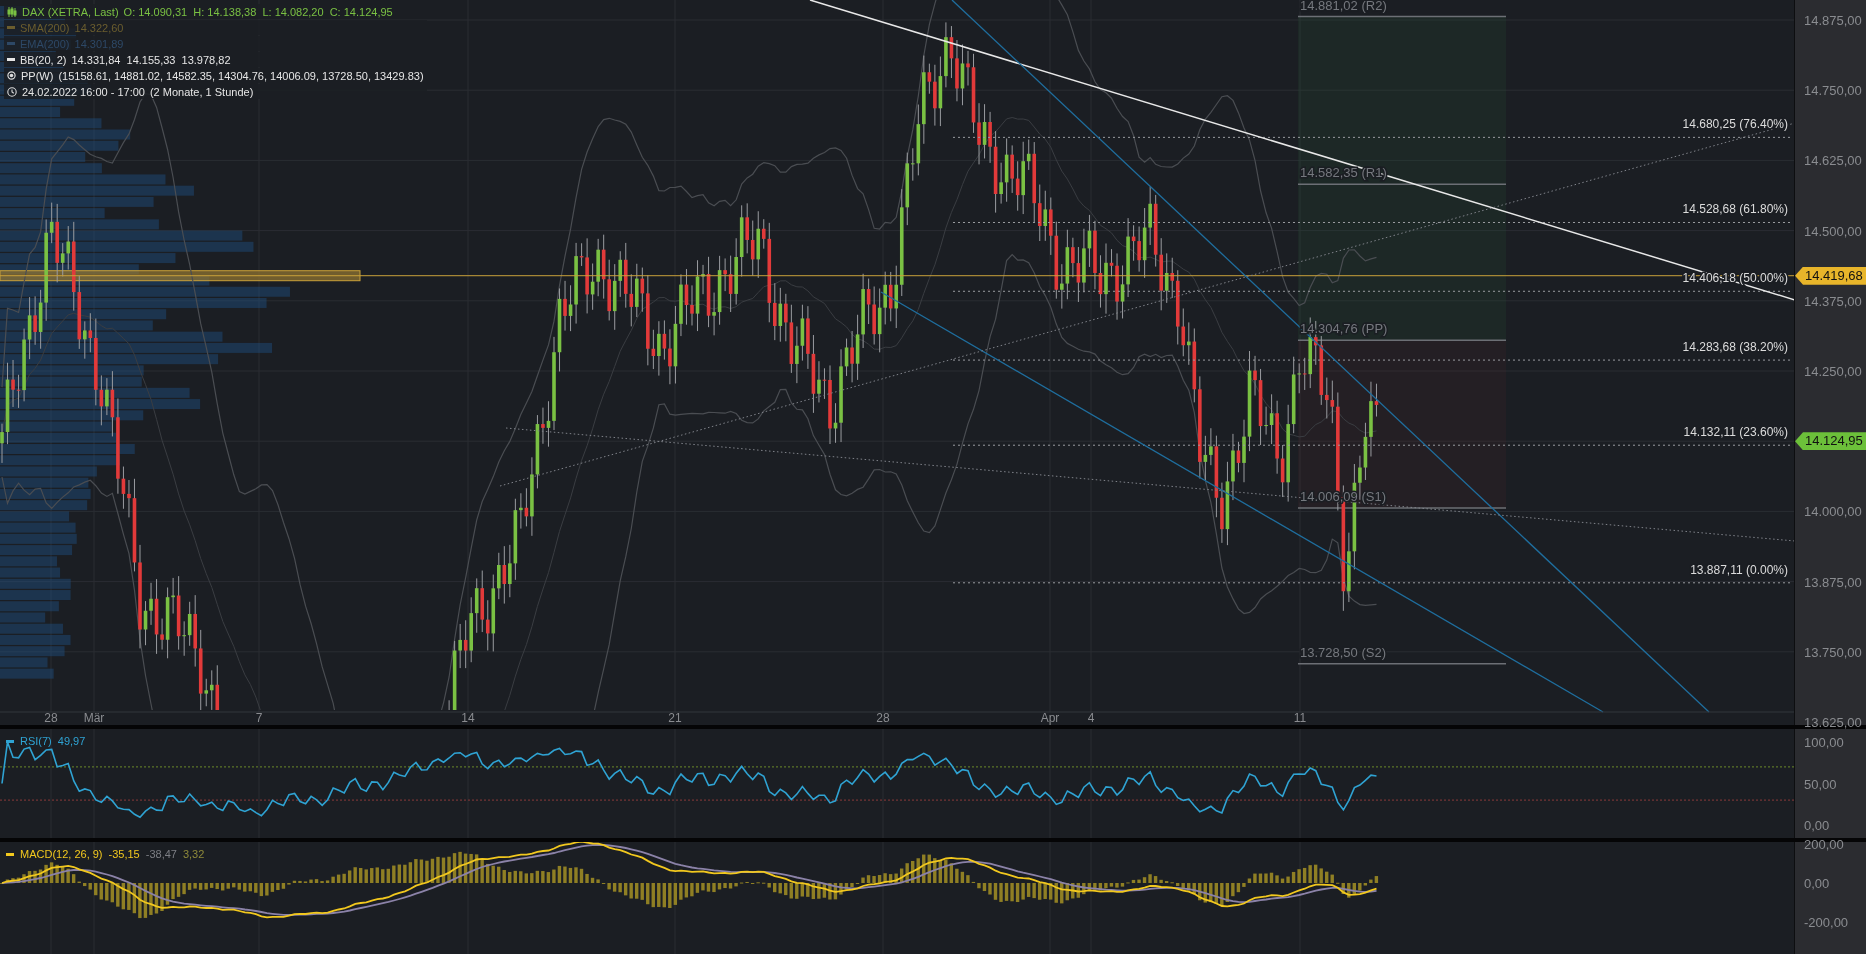  Describe the element at coordinates (258, 11) in the screenshot. I see `legend-values: O: 14.090,31 H: 14.138,38 L: 14.082,20 C: 14.124,95` at that location.